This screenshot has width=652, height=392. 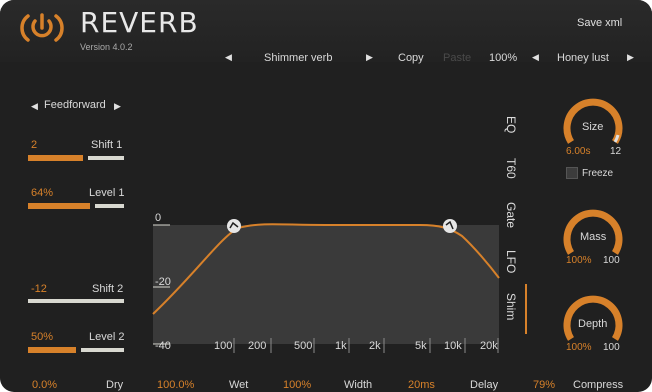 I want to click on level1-label: Level 1, so click(x=107, y=193).